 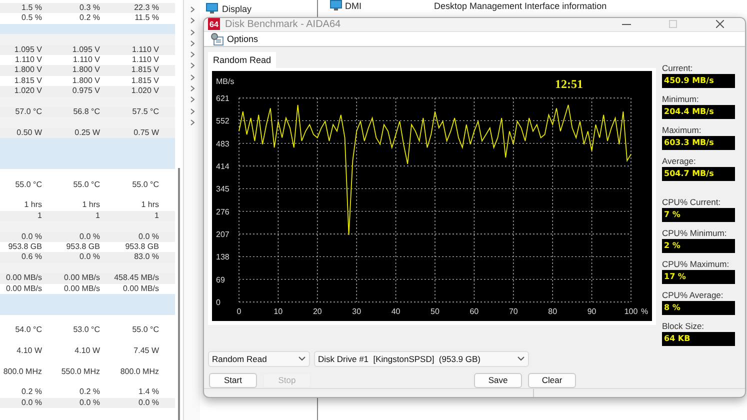 I want to click on y-tick-label: 621, so click(x=223, y=98).